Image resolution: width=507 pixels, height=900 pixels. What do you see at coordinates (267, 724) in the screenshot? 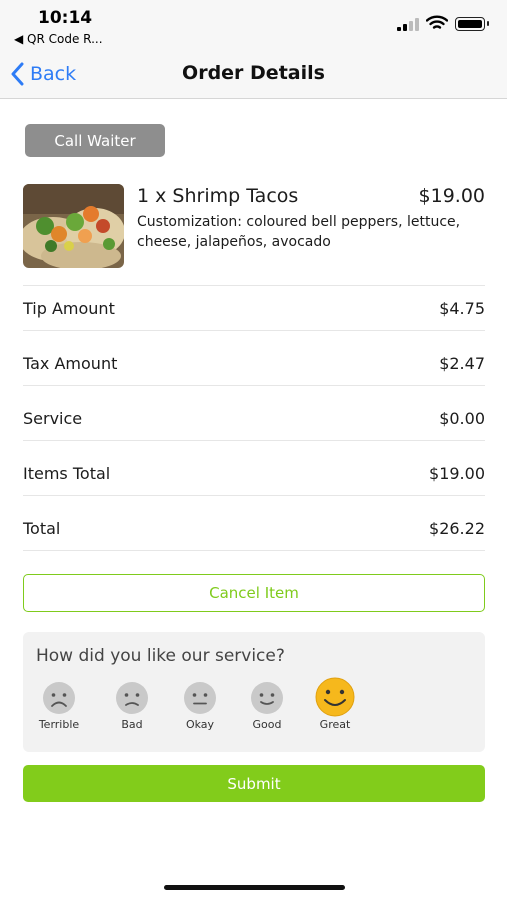
I see `rating-label: Good` at bounding box center [267, 724].